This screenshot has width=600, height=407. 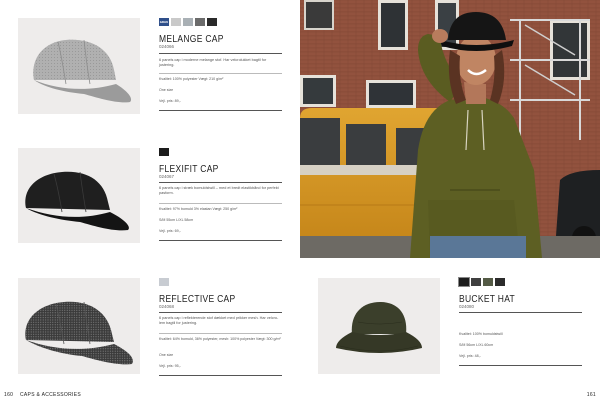 I want to click on melange-cap-illustration, so click(x=82, y=71).